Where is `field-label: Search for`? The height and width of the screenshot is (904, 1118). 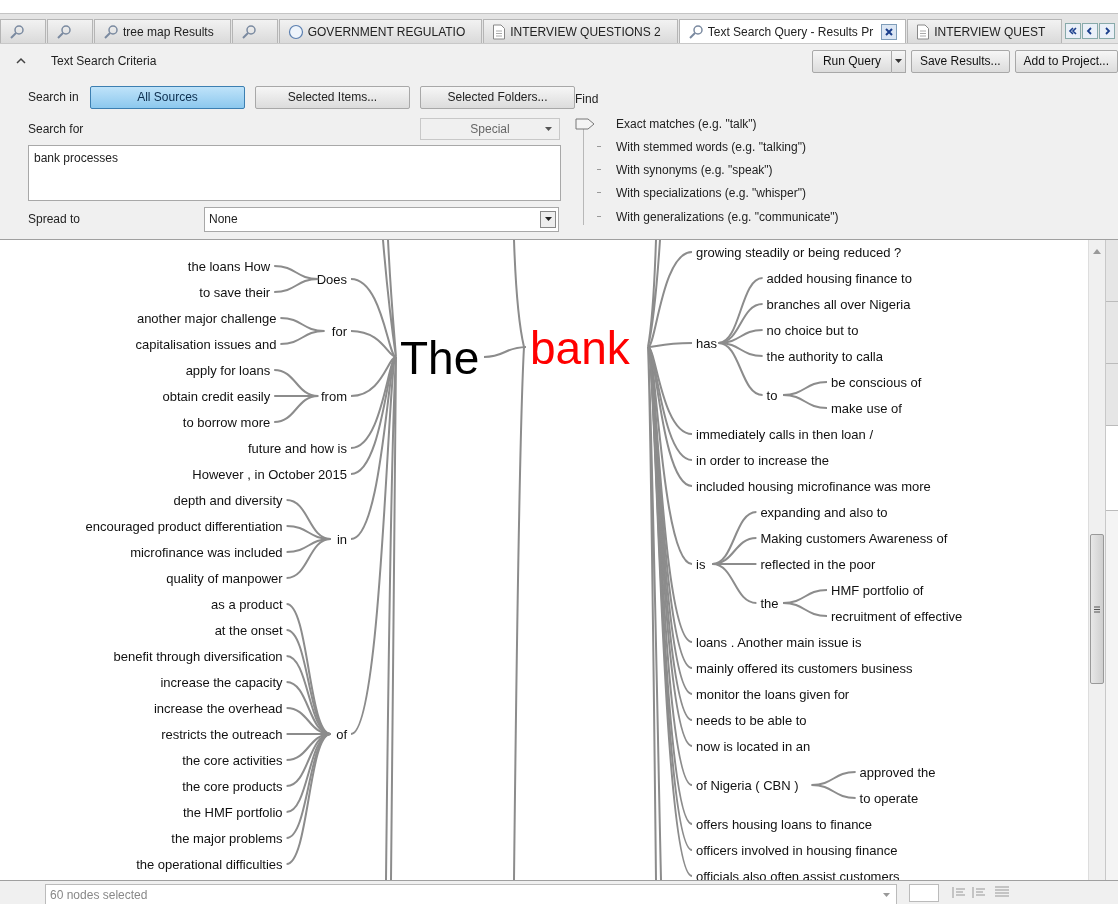
field-label: Search for is located at coordinates (56, 129).